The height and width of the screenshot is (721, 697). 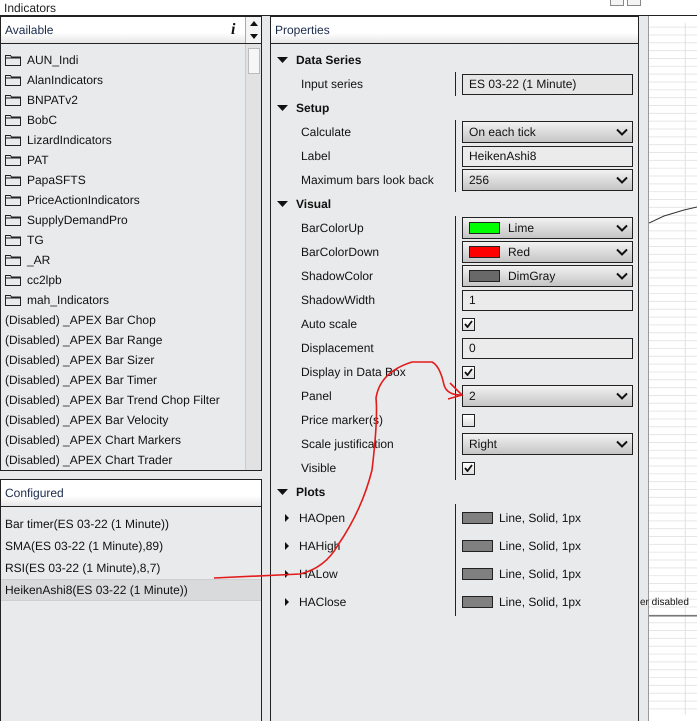 What do you see at coordinates (123, 160) in the screenshot?
I see `folder-item: PAT` at bounding box center [123, 160].